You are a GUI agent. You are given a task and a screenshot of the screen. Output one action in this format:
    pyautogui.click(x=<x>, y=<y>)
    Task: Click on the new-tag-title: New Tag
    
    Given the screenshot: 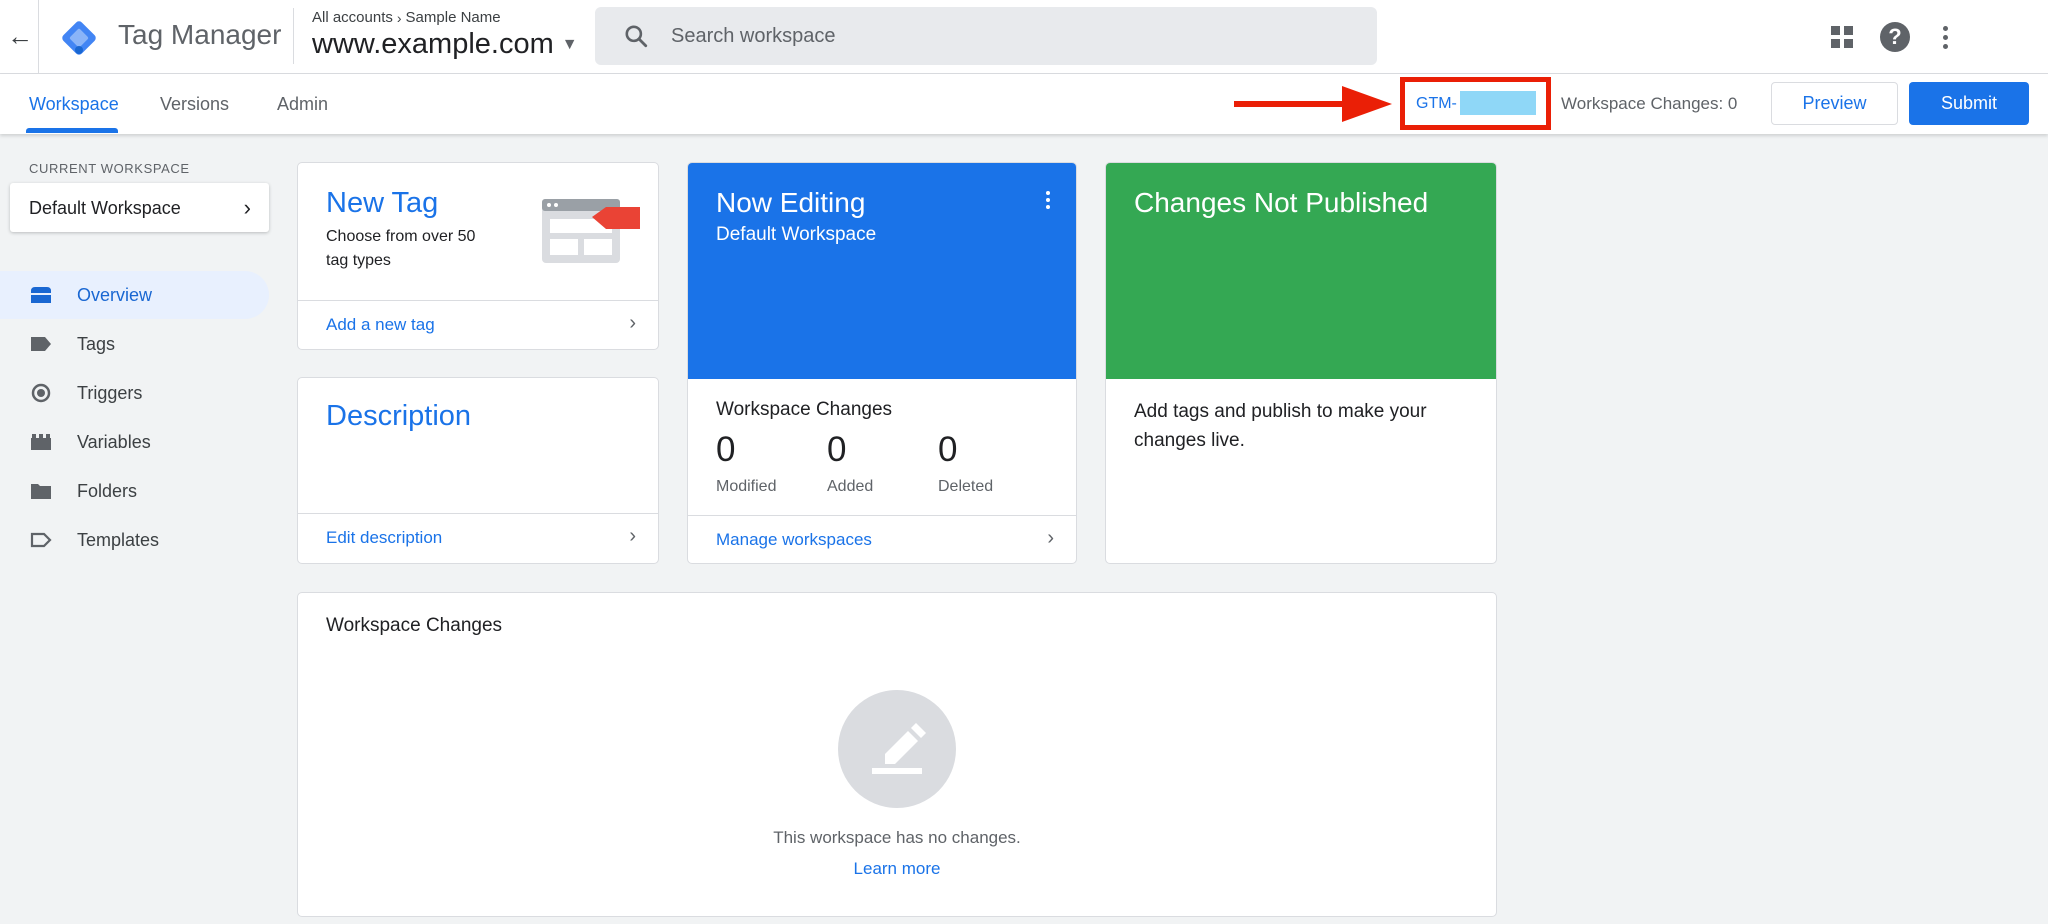 What is the action you would take?
    pyautogui.click(x=382, y=203)
    